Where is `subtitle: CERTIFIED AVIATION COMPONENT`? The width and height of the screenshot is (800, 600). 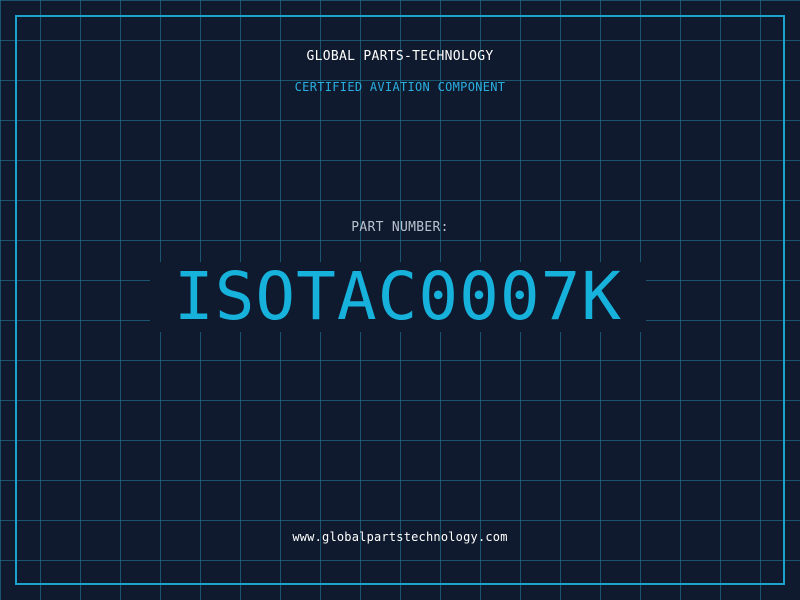
subtitle: CERTIFIED AVIATION COMPONENT is located at coordinates (400, 87).